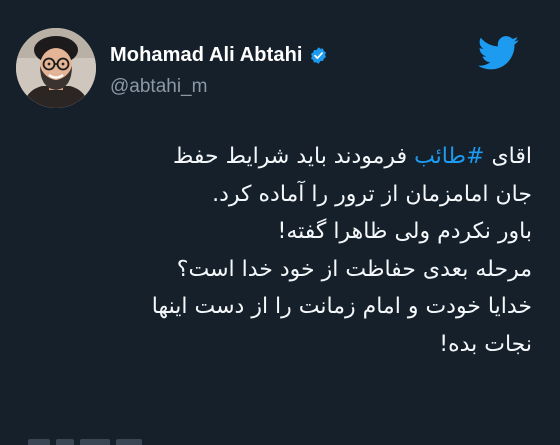 The height and width of the screenshot is (445, 560). What do you see at coordinates (372, 194) in the screenshot?
I see `tweet-line: جان امامزمان از ترور را آماده کرد.` at bounding box center [372, 194].